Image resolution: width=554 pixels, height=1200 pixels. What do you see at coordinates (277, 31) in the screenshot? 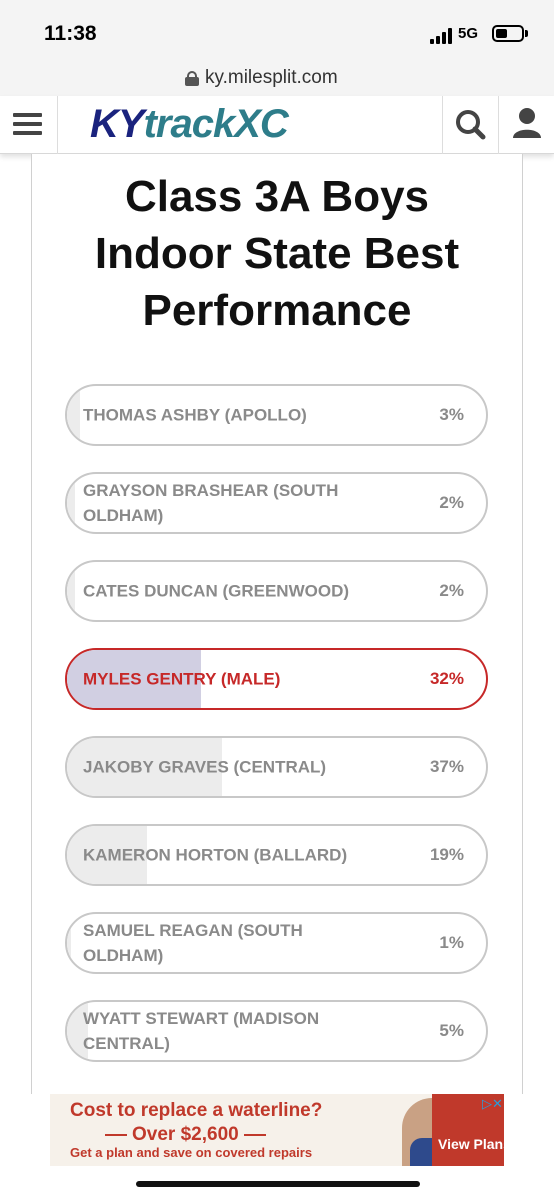
I see `status-bar: 11:38 5G` at bounding box center [277, 31].